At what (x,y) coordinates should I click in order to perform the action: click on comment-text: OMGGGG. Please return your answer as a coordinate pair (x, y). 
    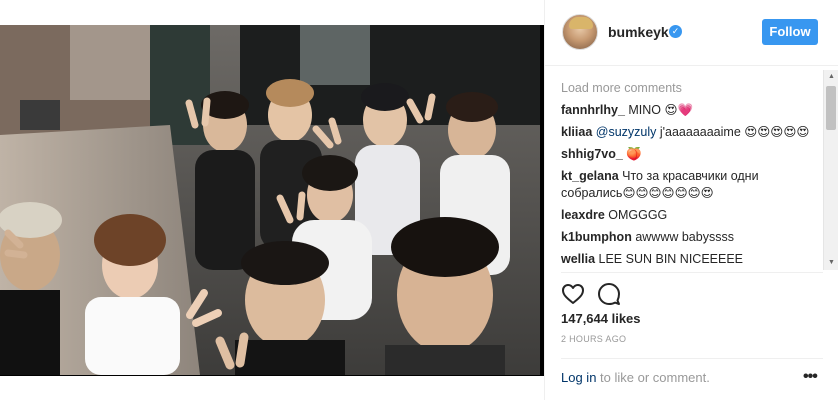
    Looking at the image, I should click on (636, 215).